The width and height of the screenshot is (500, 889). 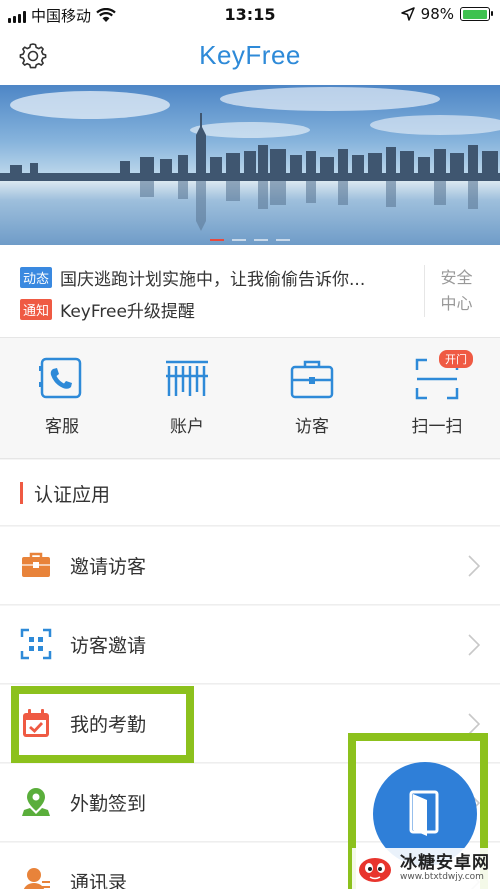 What do you see at coordinates (127, 312) in the screenshot?
I see `notice-text: KeyFree升级提醒` at bounding box center [127, 312].